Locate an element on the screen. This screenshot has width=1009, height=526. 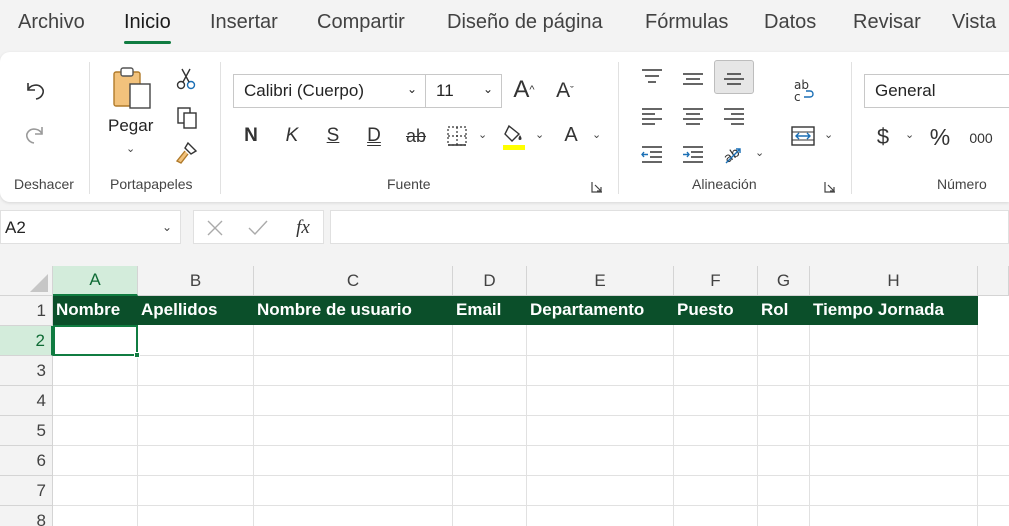
cell-e1: Departamento is located at coordinates (600, 310).